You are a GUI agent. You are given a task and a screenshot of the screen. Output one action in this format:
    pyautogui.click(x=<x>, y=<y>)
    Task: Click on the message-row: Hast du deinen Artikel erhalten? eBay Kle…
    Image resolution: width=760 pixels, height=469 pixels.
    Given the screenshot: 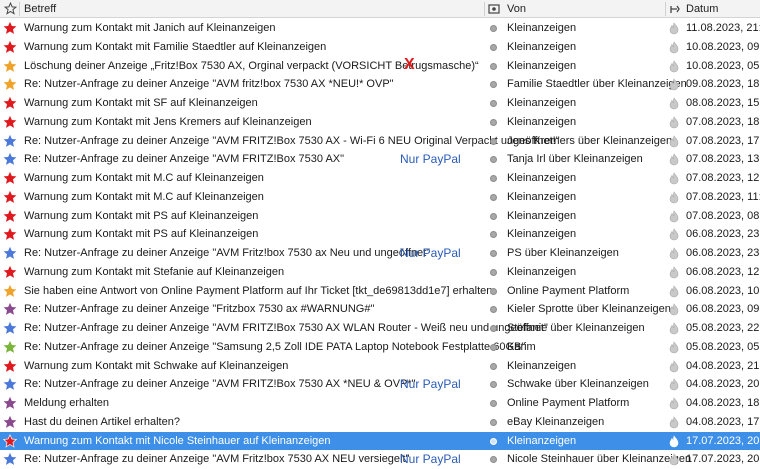 What is the action you would take?
    pyautogui.click(x=380, y=422)
    